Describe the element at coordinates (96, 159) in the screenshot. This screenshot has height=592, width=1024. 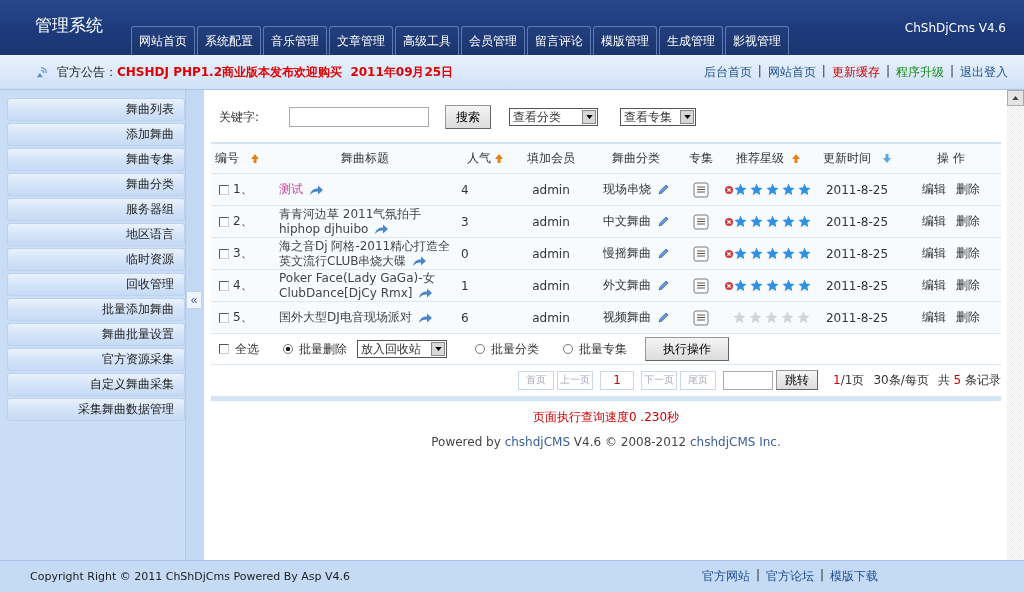
I see `sidebar-item: 舞曲专集` at that location.